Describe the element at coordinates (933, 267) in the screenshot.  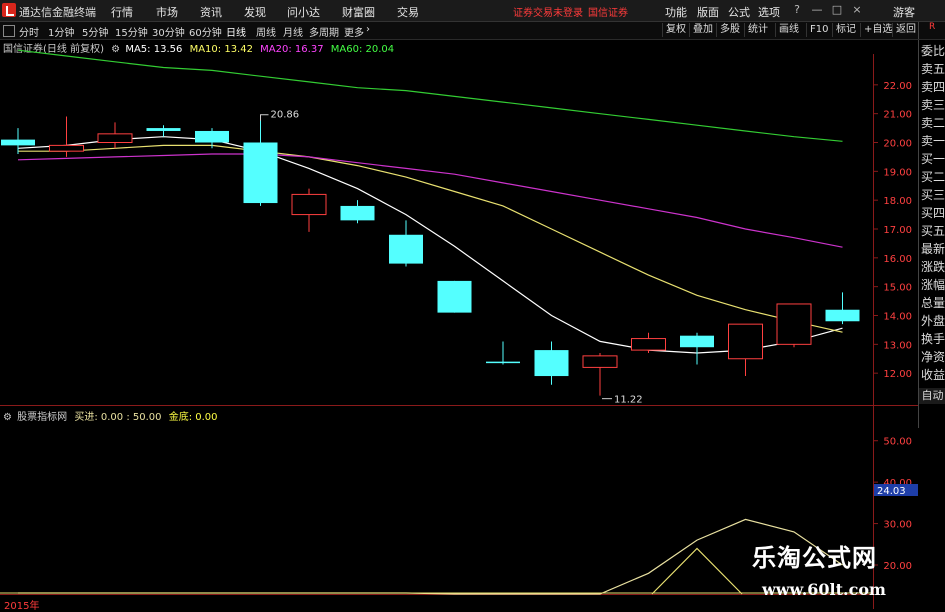
I see `quote-label-change: 涨跌` at that location.